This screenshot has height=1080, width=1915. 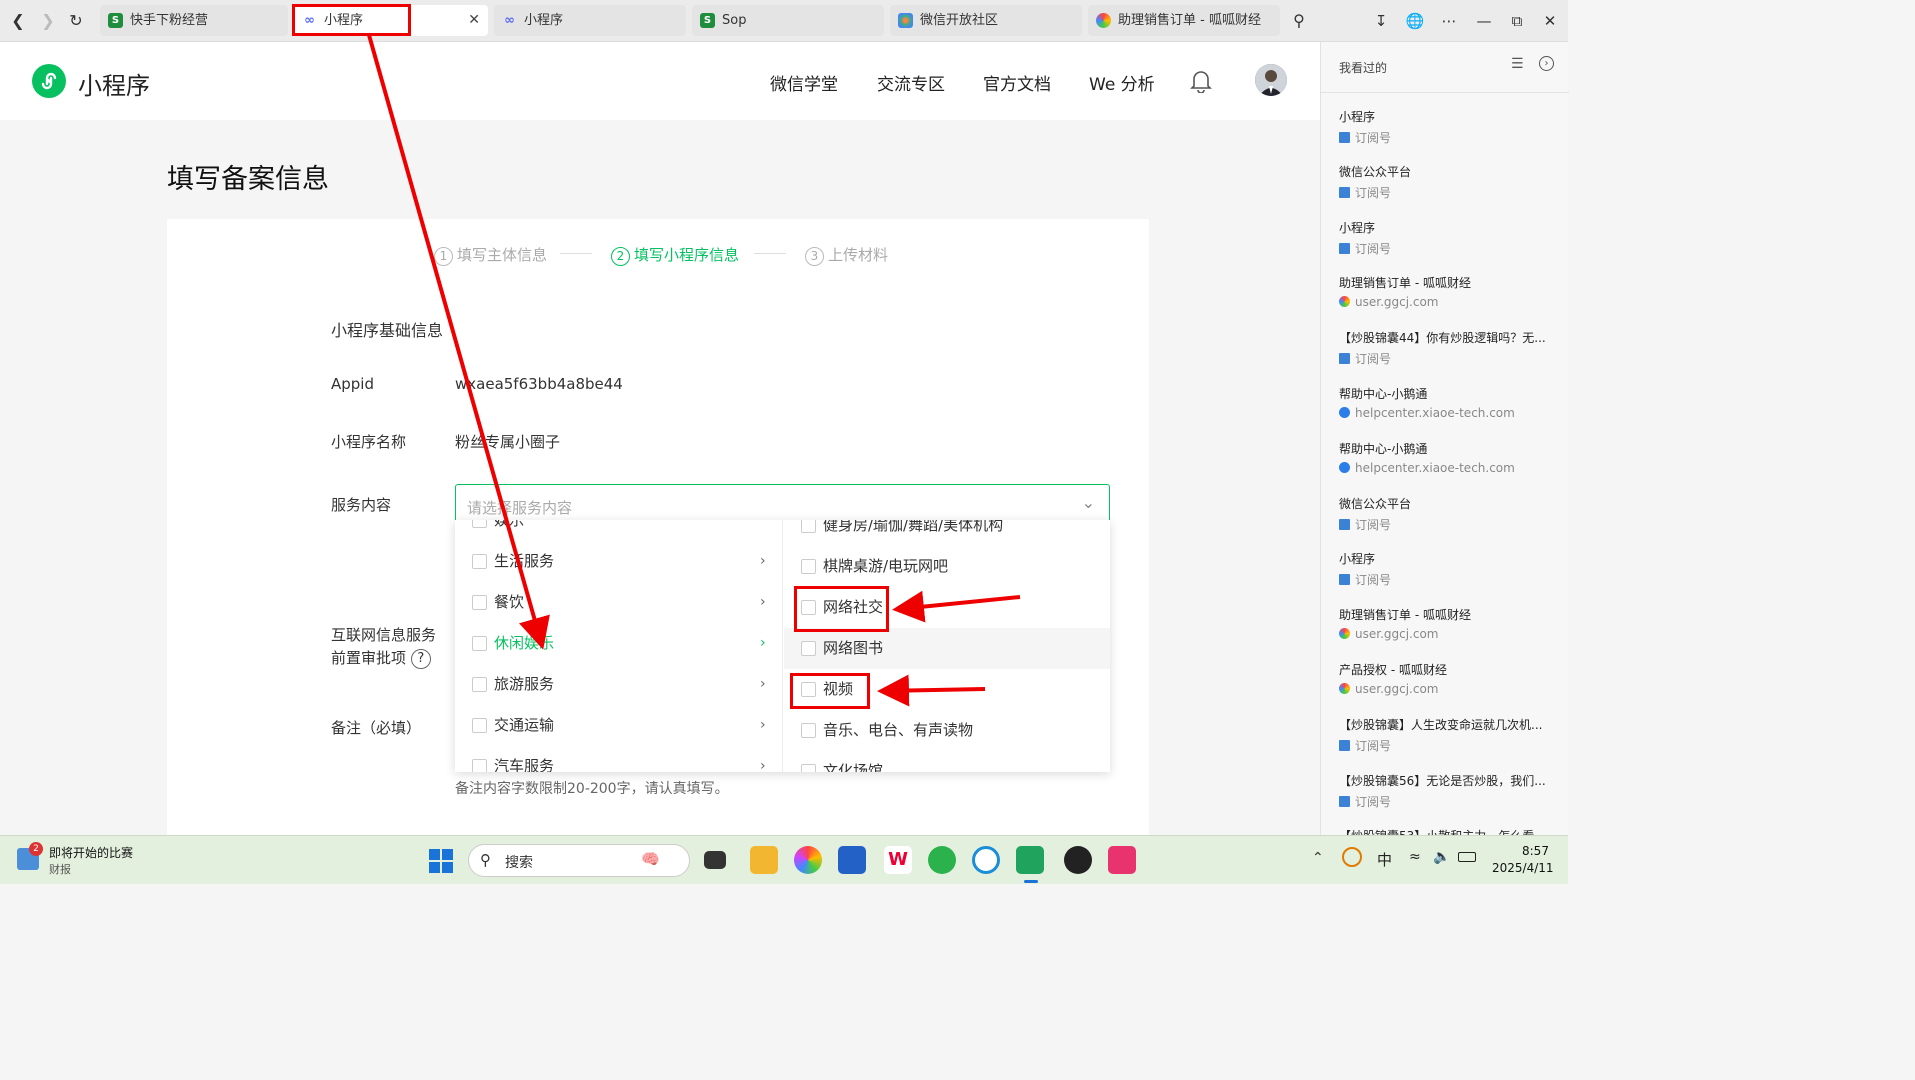 What do you see at coordinates (1318, 858) in the screenshot?
I see `chevron-up-icon: ⌃` at bounding box center [1318, 858].